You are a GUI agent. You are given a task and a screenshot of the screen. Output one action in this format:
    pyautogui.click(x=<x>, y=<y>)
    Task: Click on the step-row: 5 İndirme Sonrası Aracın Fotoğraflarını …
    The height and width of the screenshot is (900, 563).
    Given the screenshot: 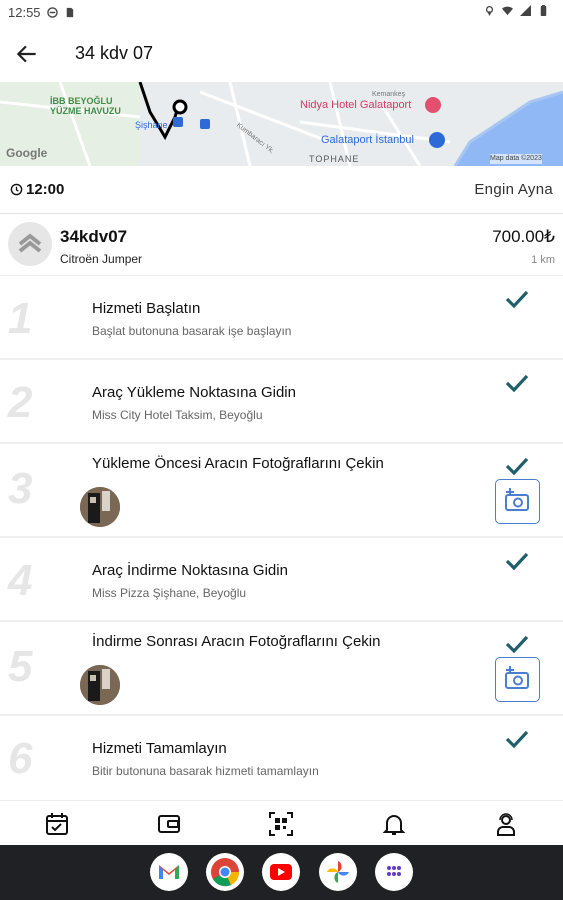 What is the action you would take?
    pyautogui.click(x=281, y=669)
    